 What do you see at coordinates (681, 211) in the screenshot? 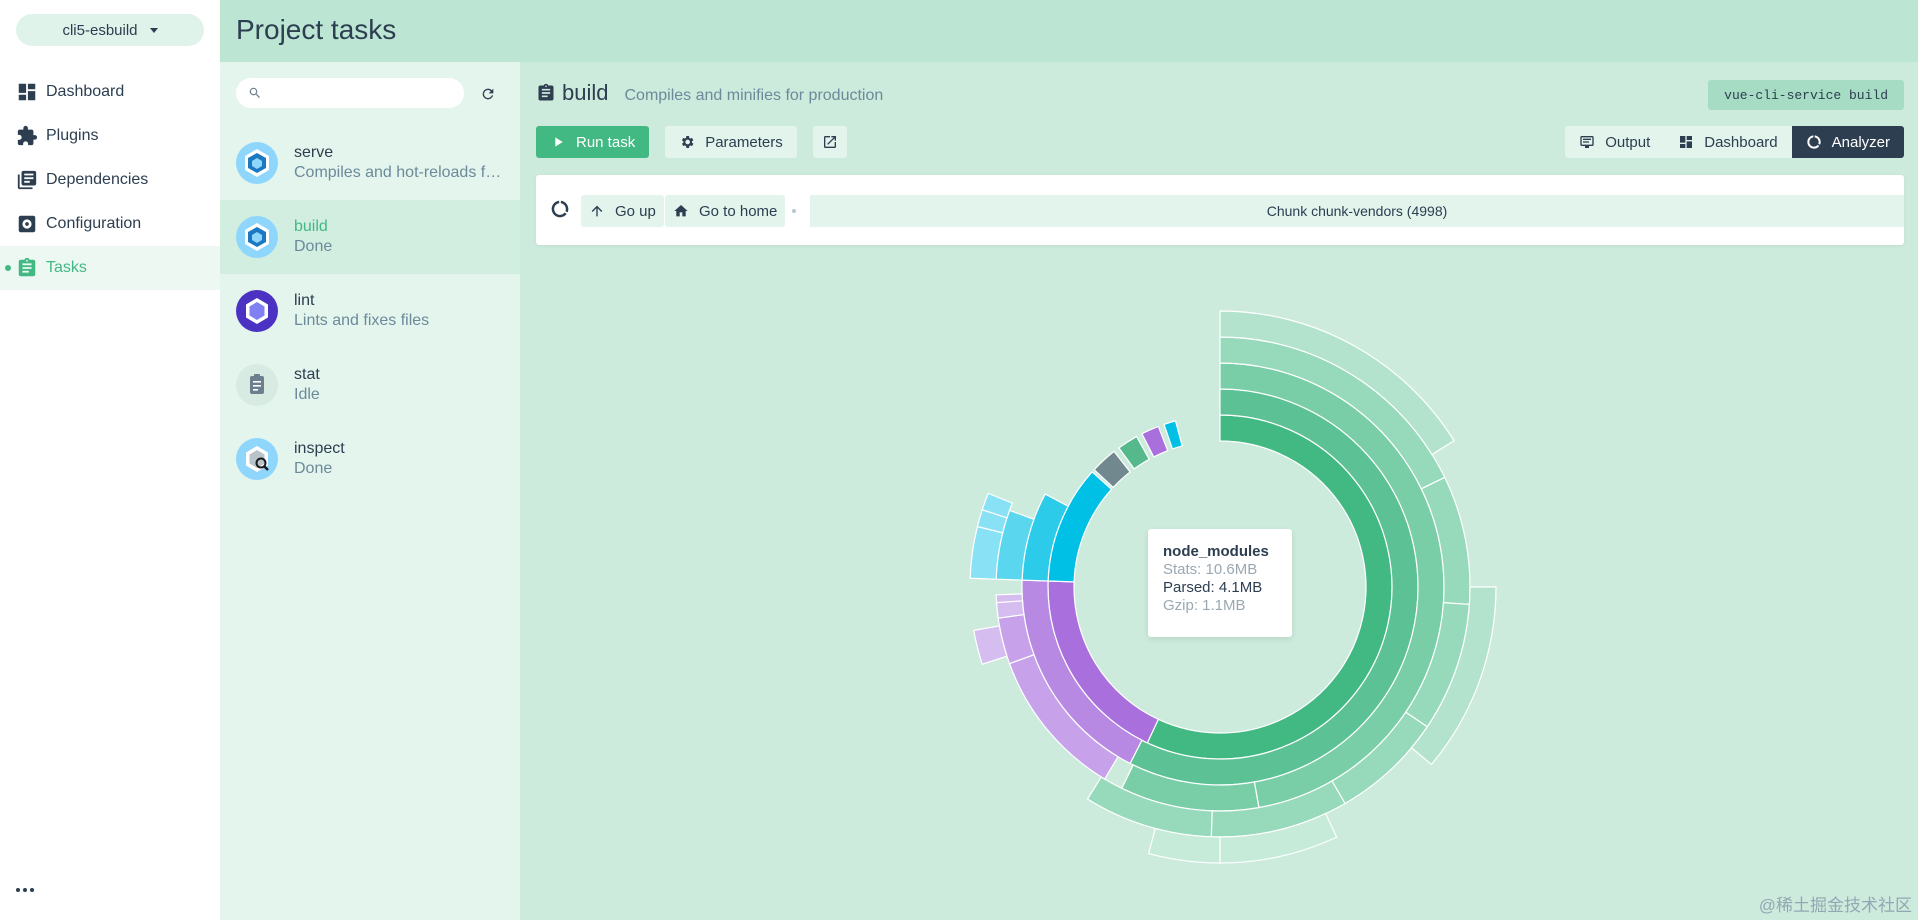
I see `home-icon` at bounding box center [681, 211].